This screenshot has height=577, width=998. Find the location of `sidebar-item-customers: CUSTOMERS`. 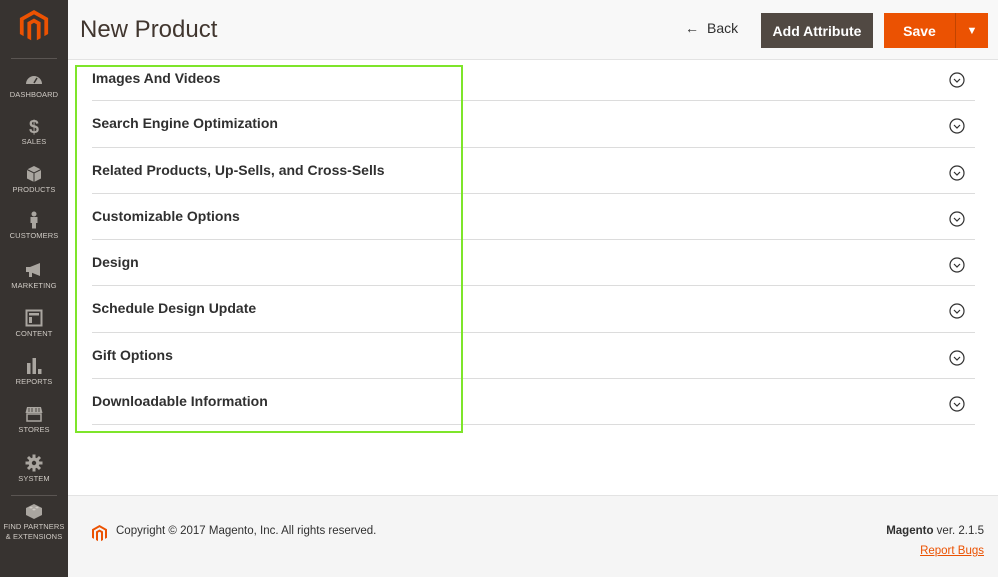

sidebar-item-customers: CUSTOMERS is located at coordinates (34, 226).